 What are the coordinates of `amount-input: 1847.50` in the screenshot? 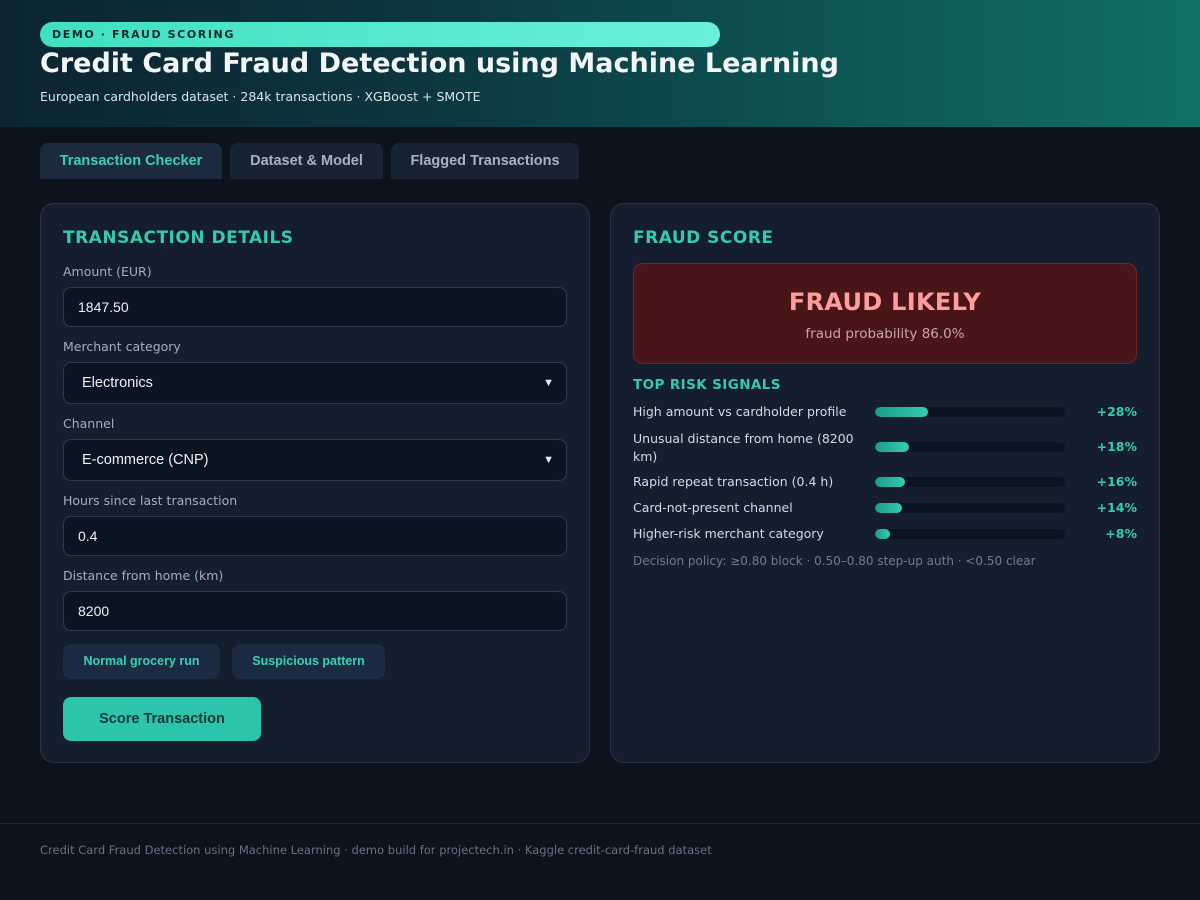 It's located at (315, 307).